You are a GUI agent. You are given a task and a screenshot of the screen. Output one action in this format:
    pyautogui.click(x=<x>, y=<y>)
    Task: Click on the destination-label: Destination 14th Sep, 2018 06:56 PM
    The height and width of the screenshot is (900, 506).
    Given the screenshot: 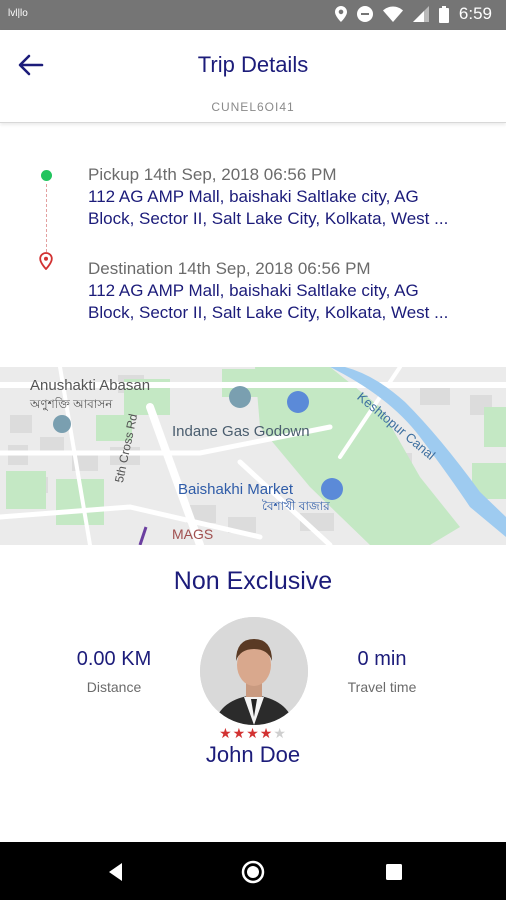 What is the action you would take?
    pyautogui.click(x=229, y=268)
    